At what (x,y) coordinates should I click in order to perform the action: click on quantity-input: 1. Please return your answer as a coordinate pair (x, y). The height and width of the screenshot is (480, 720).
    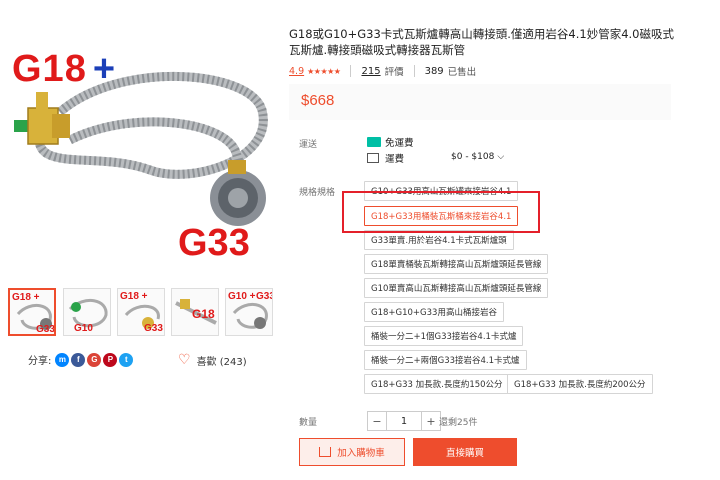
    Looking at the image, I should click on (404, 421).